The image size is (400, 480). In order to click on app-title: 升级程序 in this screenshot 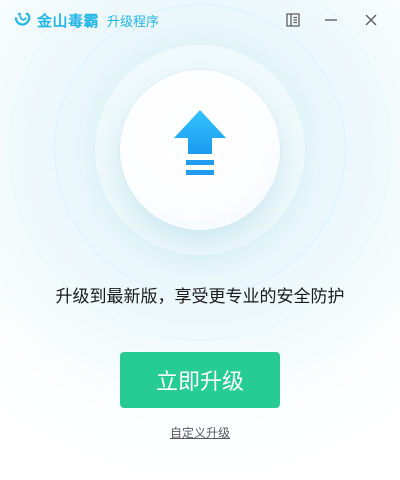, I will do `click(133, 22)`.